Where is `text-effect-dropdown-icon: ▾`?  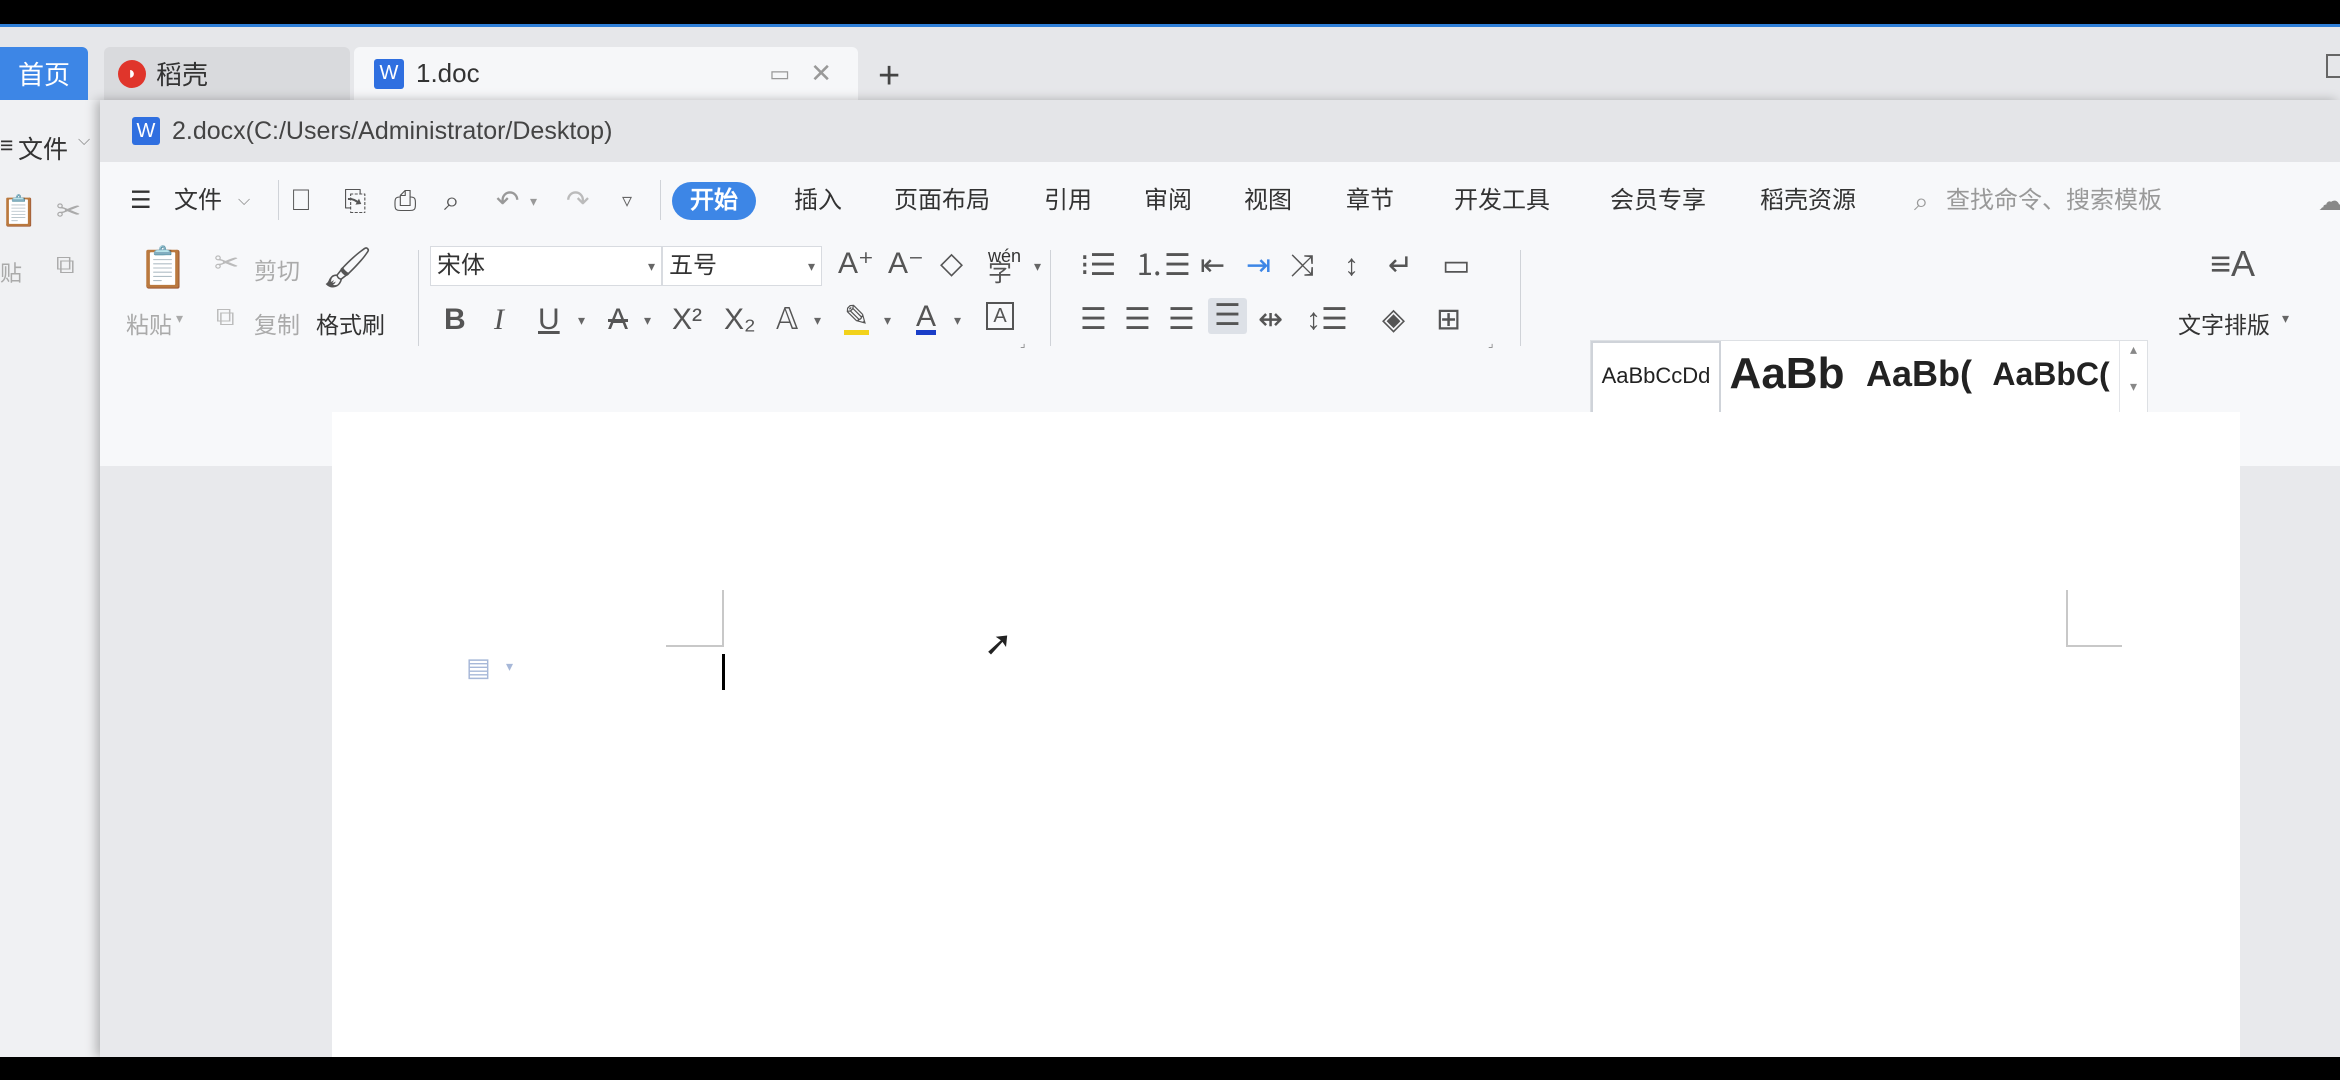
text-effect-dropdown-icon: ▾ is located at coordinates (817, 320).